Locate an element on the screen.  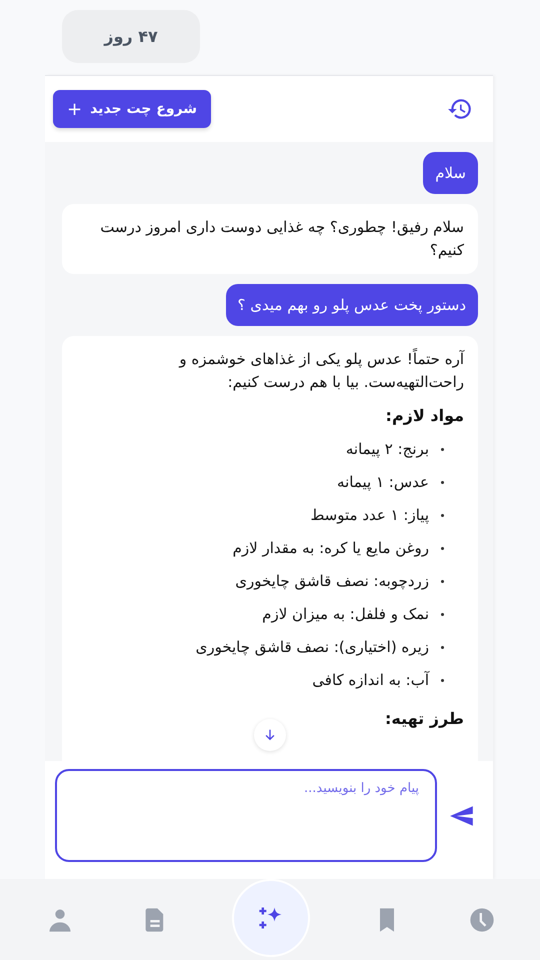
ingredient-text: پیاز: ۱ عدد متوسط is located at coordinates (369, 515).